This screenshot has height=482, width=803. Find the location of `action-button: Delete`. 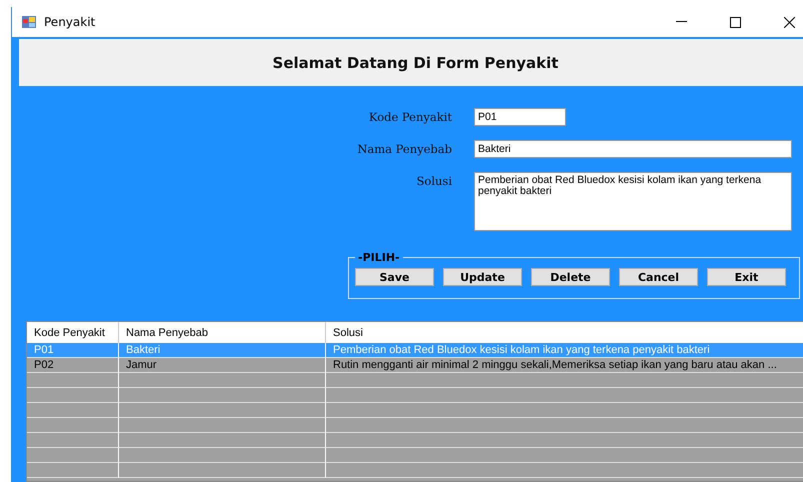

action-button: Delete is located at coordinates (570, 277).